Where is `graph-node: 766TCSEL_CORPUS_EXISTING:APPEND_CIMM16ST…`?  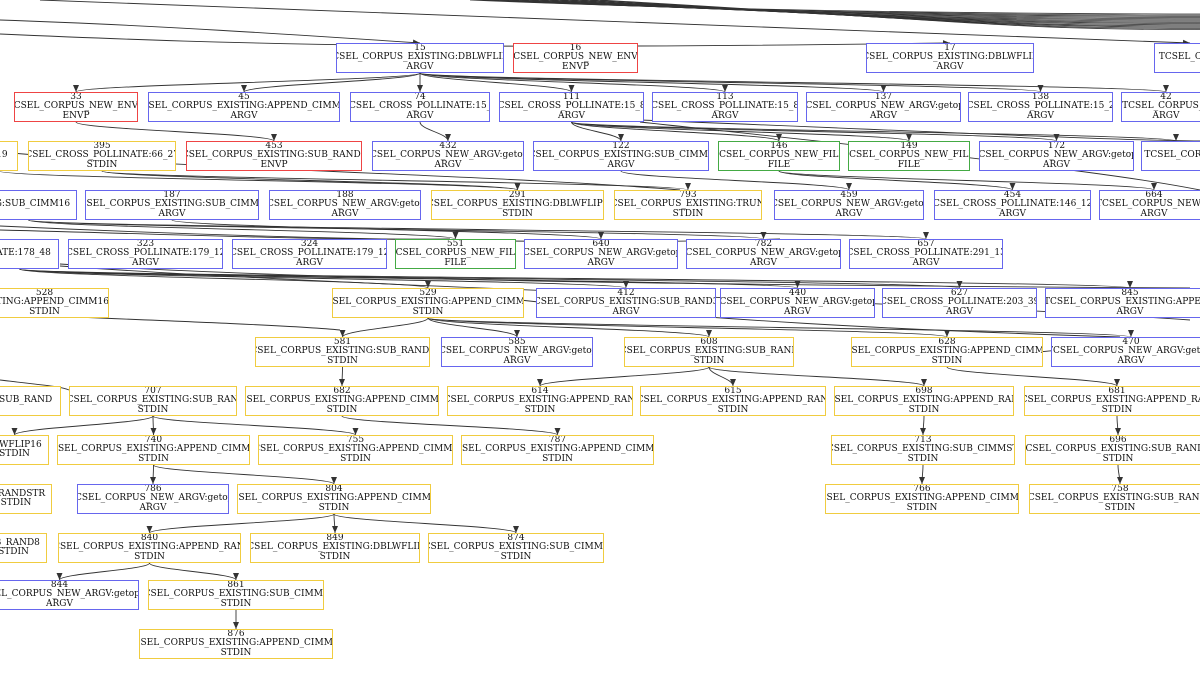
graph-node: 766TCSEL_CORPUS_EXISTING:APPEND_CIMM16ST… is located at coordinates (922, 499).